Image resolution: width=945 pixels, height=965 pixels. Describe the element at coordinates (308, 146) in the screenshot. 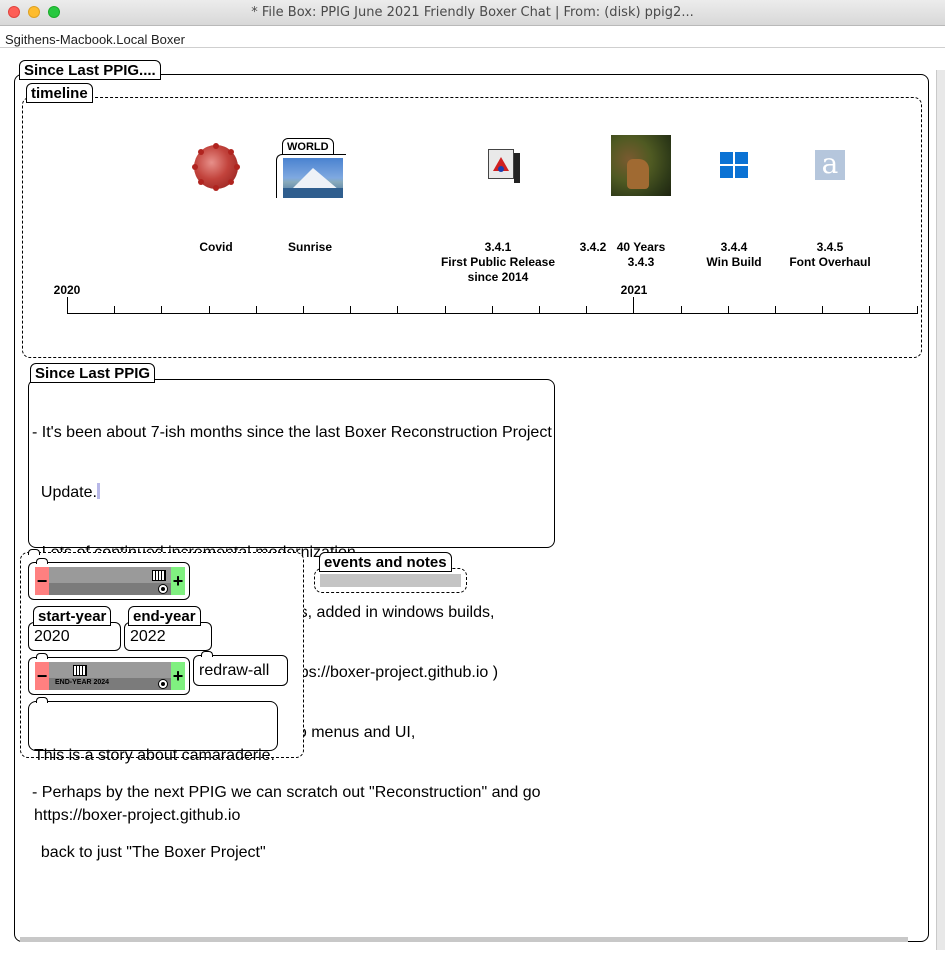

I see `world-box-name: WORLD` at that location.